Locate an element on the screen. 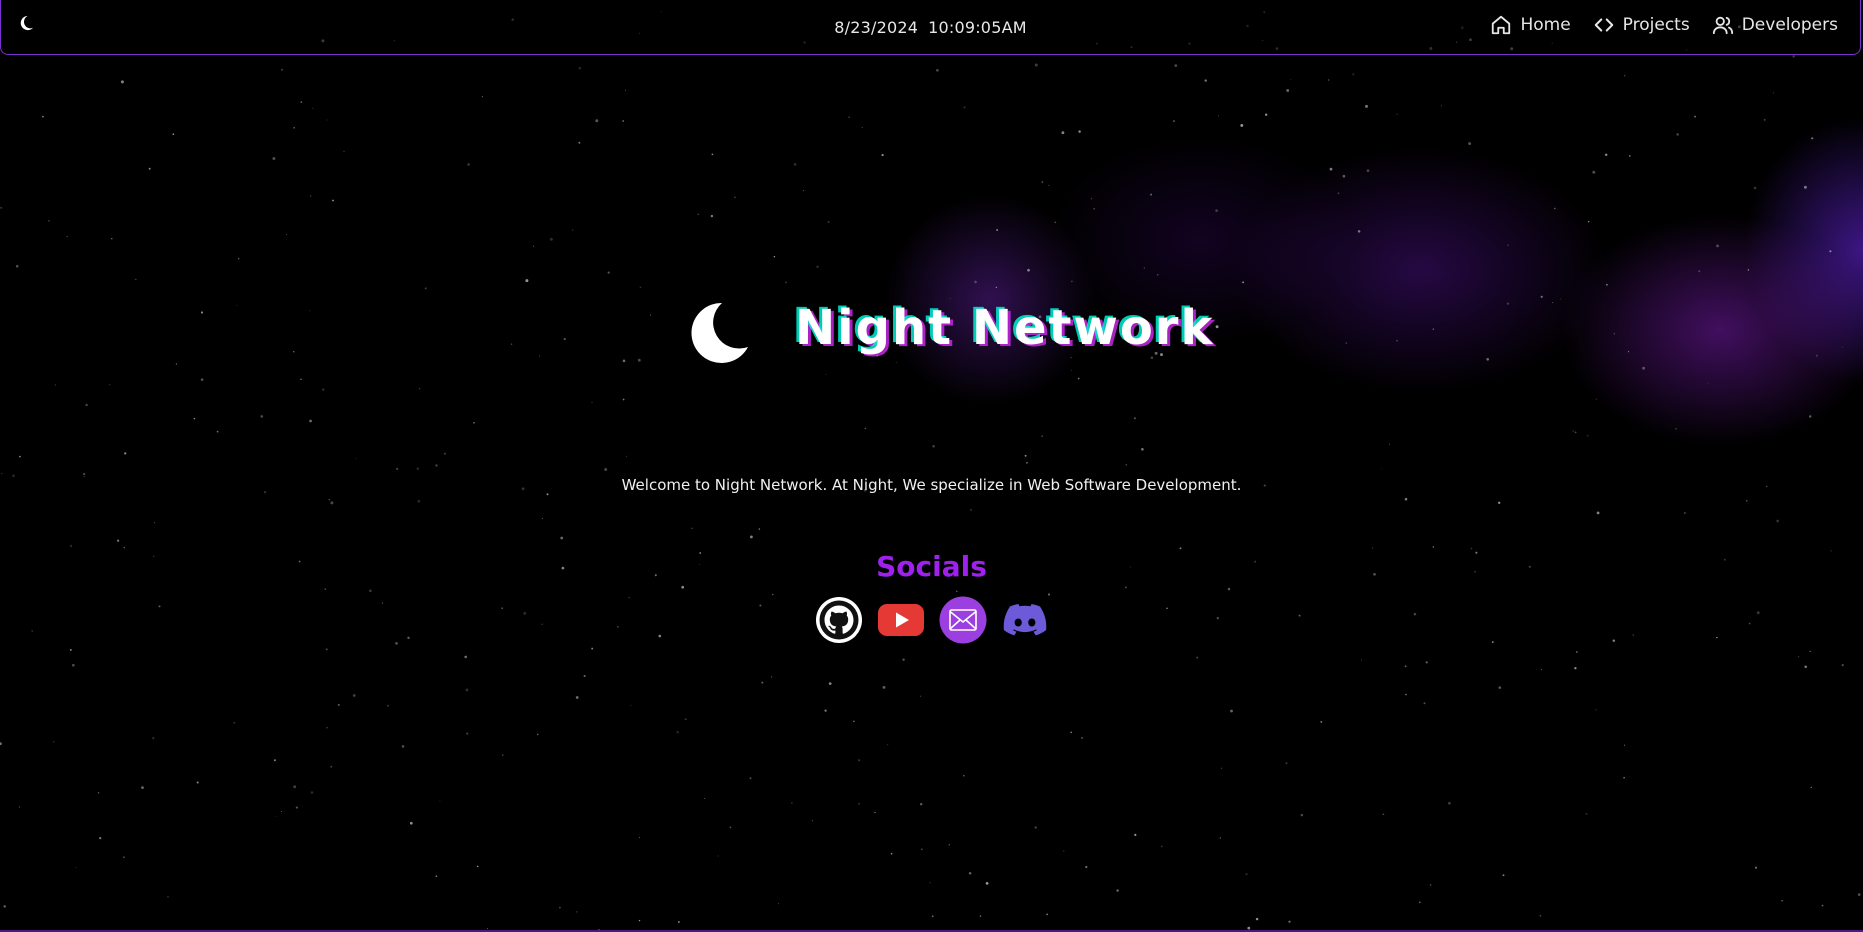  nav-link-developers: Developers is located at coordinates (1775, 25).